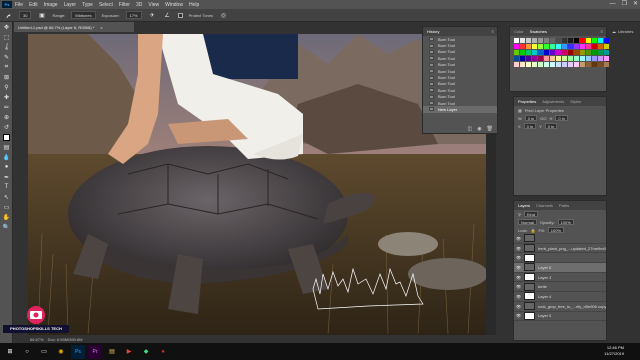  Describe the element at coordinates (223, 15) in the screenshot. I see `pressure-icon: ◎` at that location.